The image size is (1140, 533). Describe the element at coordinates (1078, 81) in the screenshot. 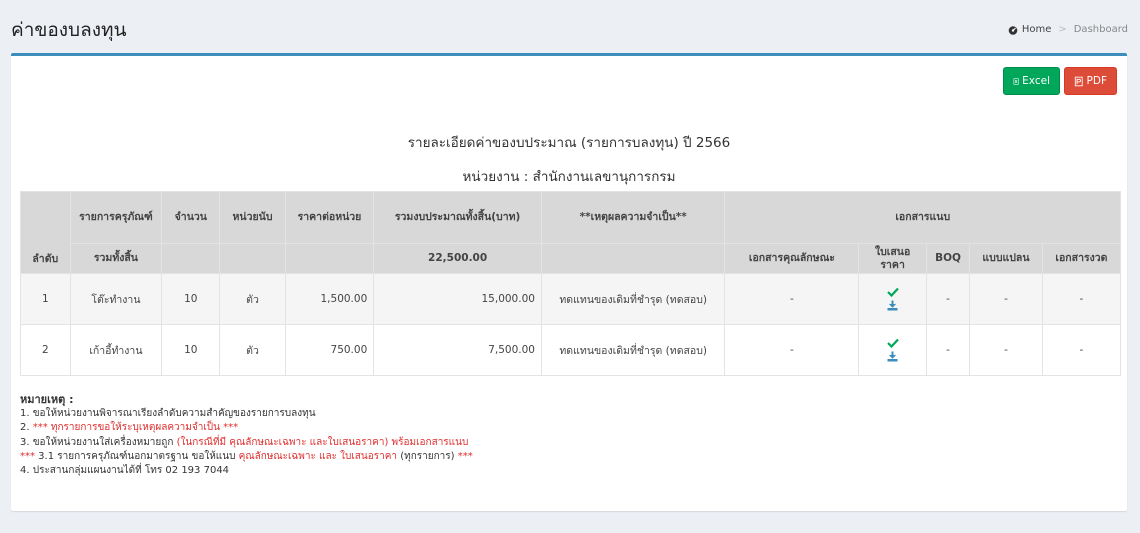

I see `file-pdf-icon` at that location.